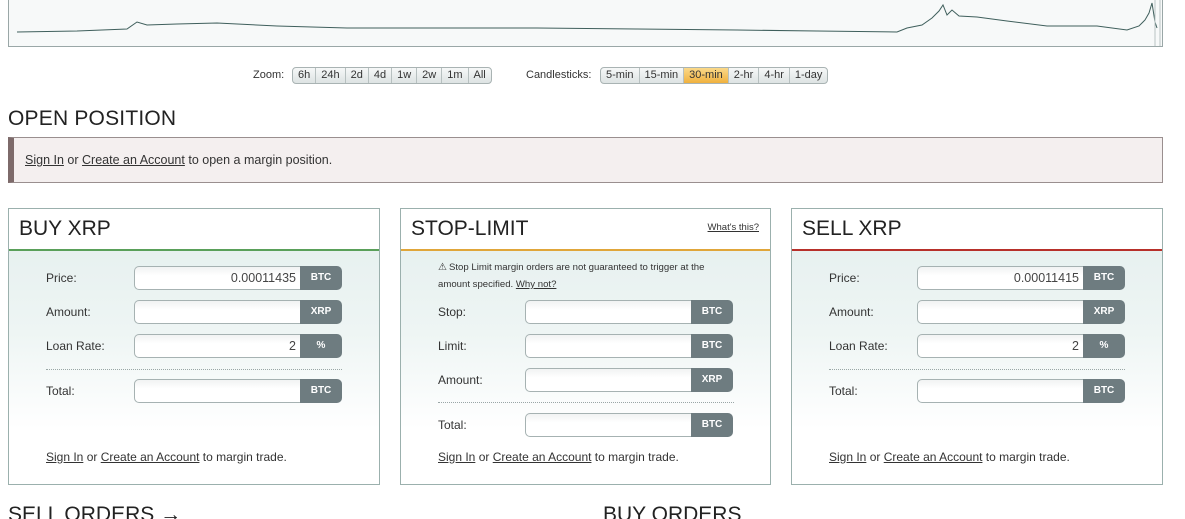  What do you see at coordinates (456, 457) in the screenshot?
I see `stop-sign-in-link: Sign In` at bounding box center [456, 457].